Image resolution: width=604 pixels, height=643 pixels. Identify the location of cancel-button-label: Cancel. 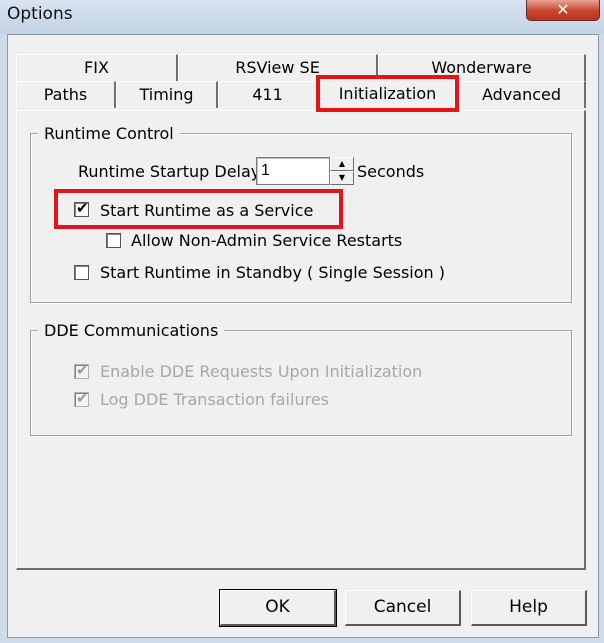
(402, 607).